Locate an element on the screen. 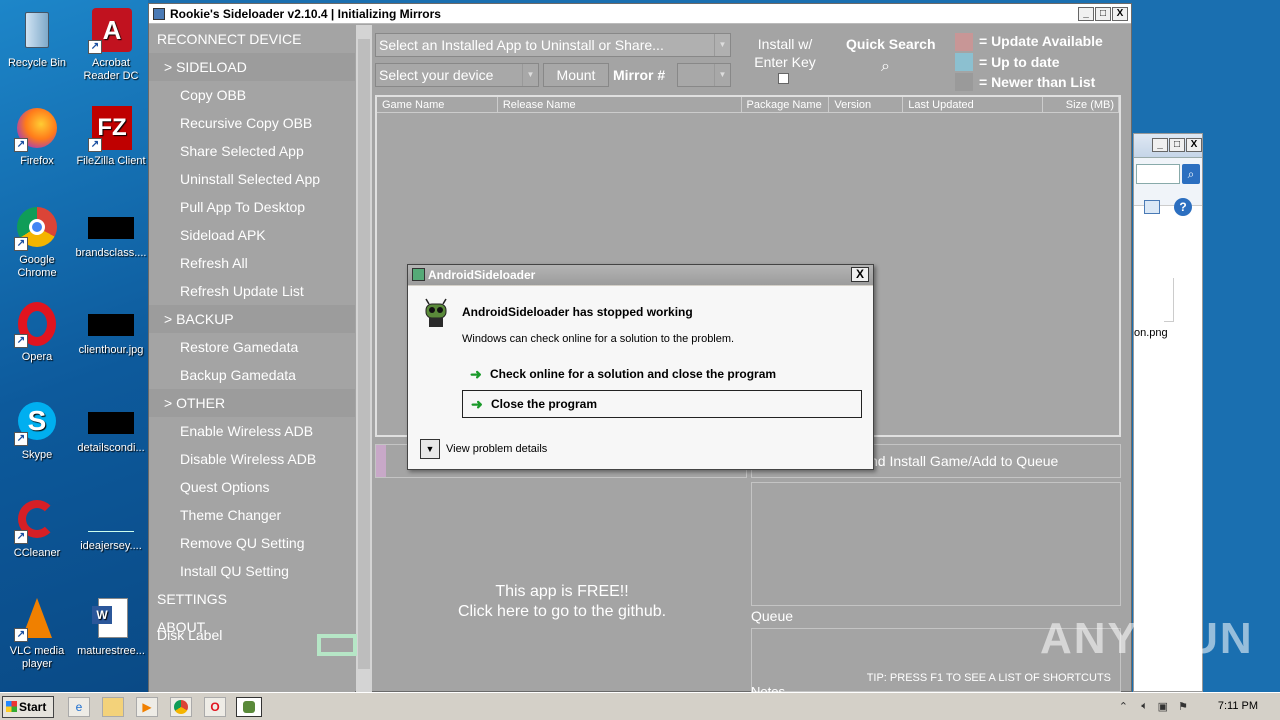 Image resolution: width=1280 pixels, height=720 pixels. desktop-icon-skype: S ↗ Skype is located at coordinates (37, 431).